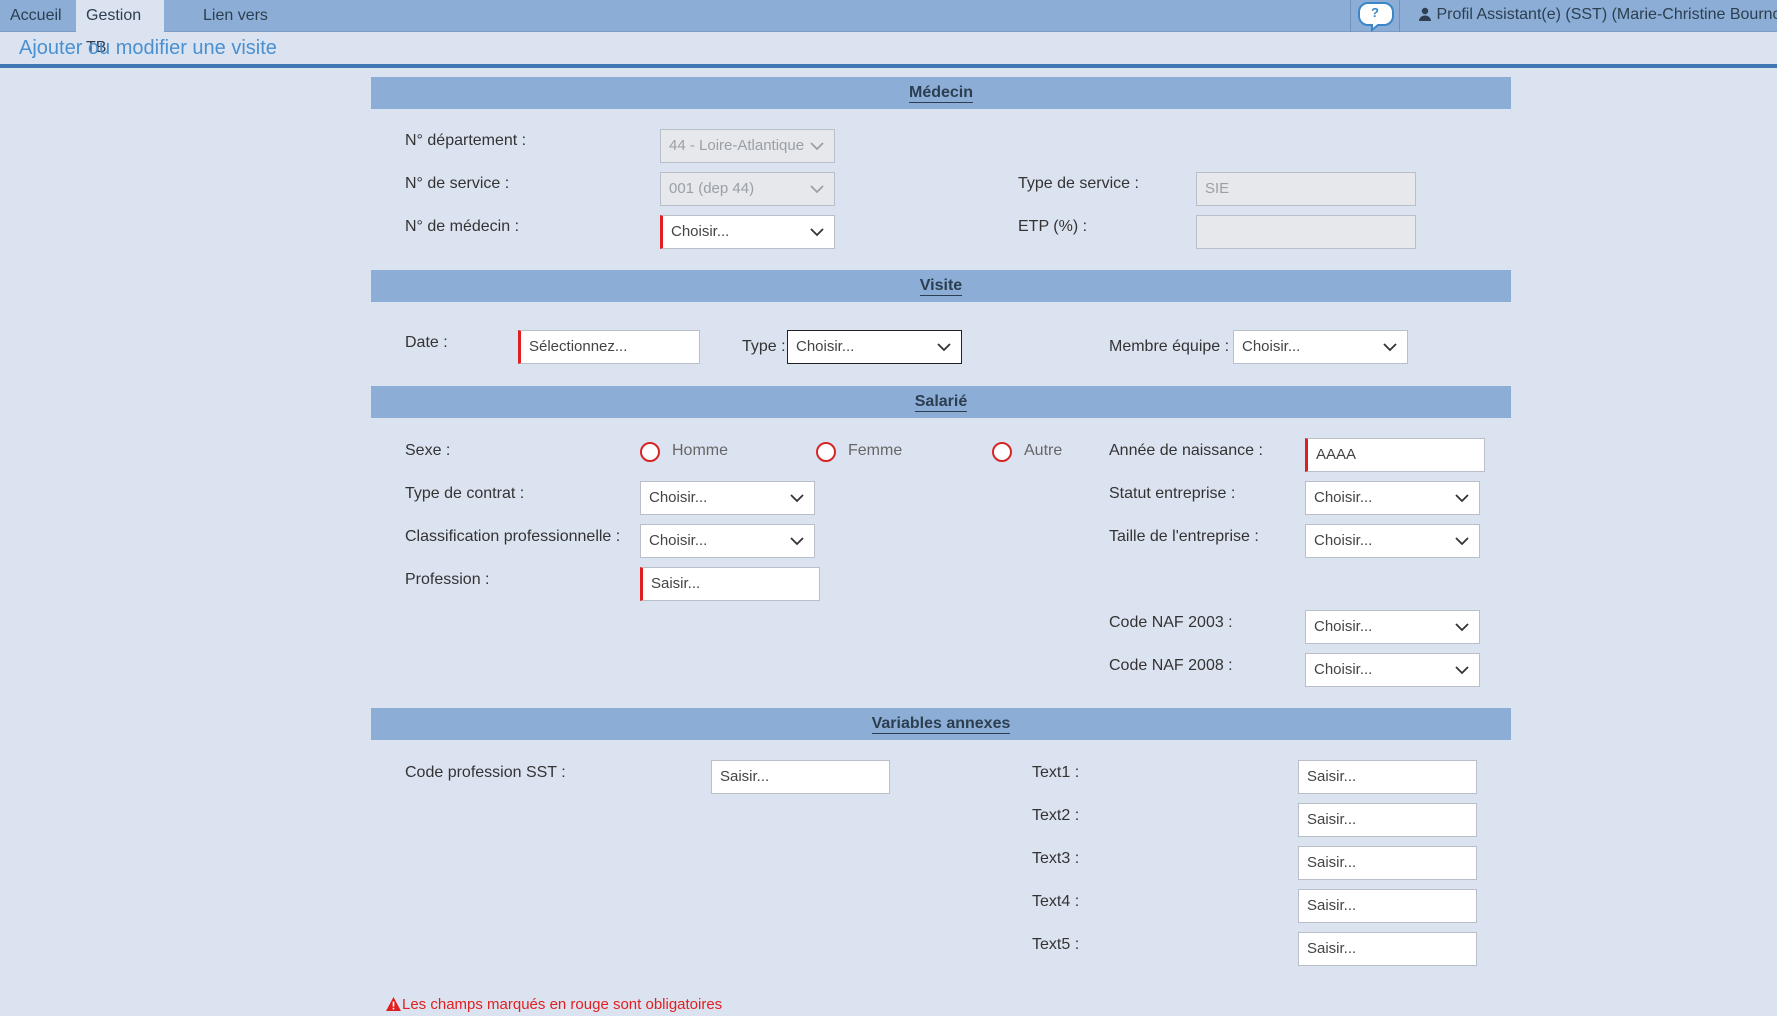 This screenshot has height=1016, width=1777. I want to click on text2-label: Text2 :, so click(1056, 815).